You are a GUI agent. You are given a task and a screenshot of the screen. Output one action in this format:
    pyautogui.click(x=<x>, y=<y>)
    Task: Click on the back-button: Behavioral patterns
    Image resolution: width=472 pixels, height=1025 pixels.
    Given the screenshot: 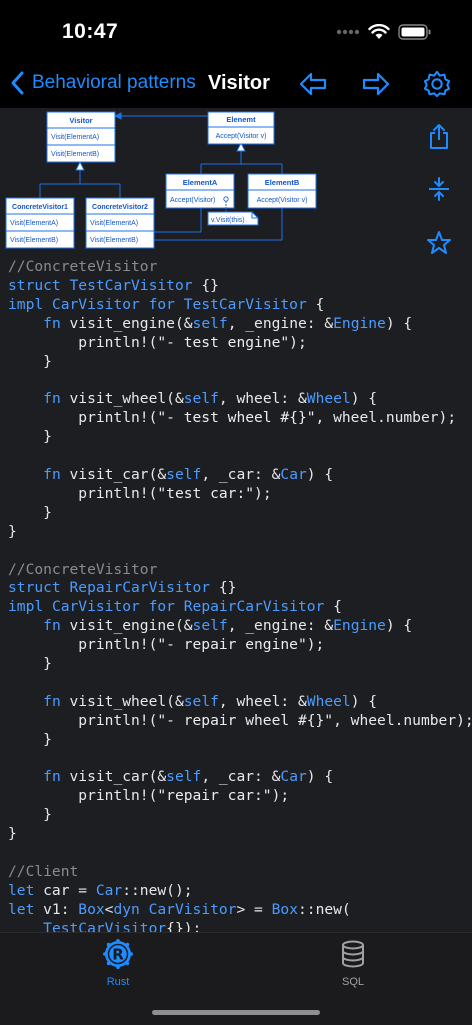 What is the action you would take?
    pyautogui.click(x=103, y=83)
    